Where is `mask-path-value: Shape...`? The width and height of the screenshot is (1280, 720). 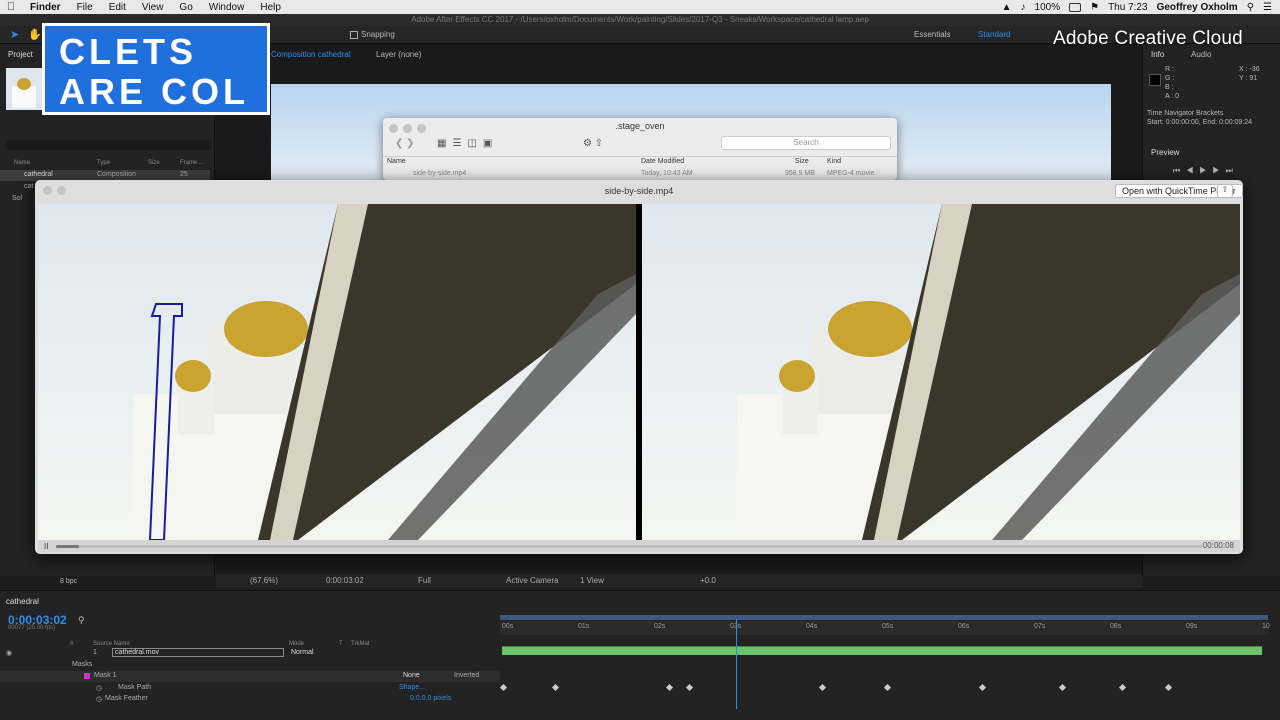 mask-path-value: Shape... is located at coordinates (412, 687).